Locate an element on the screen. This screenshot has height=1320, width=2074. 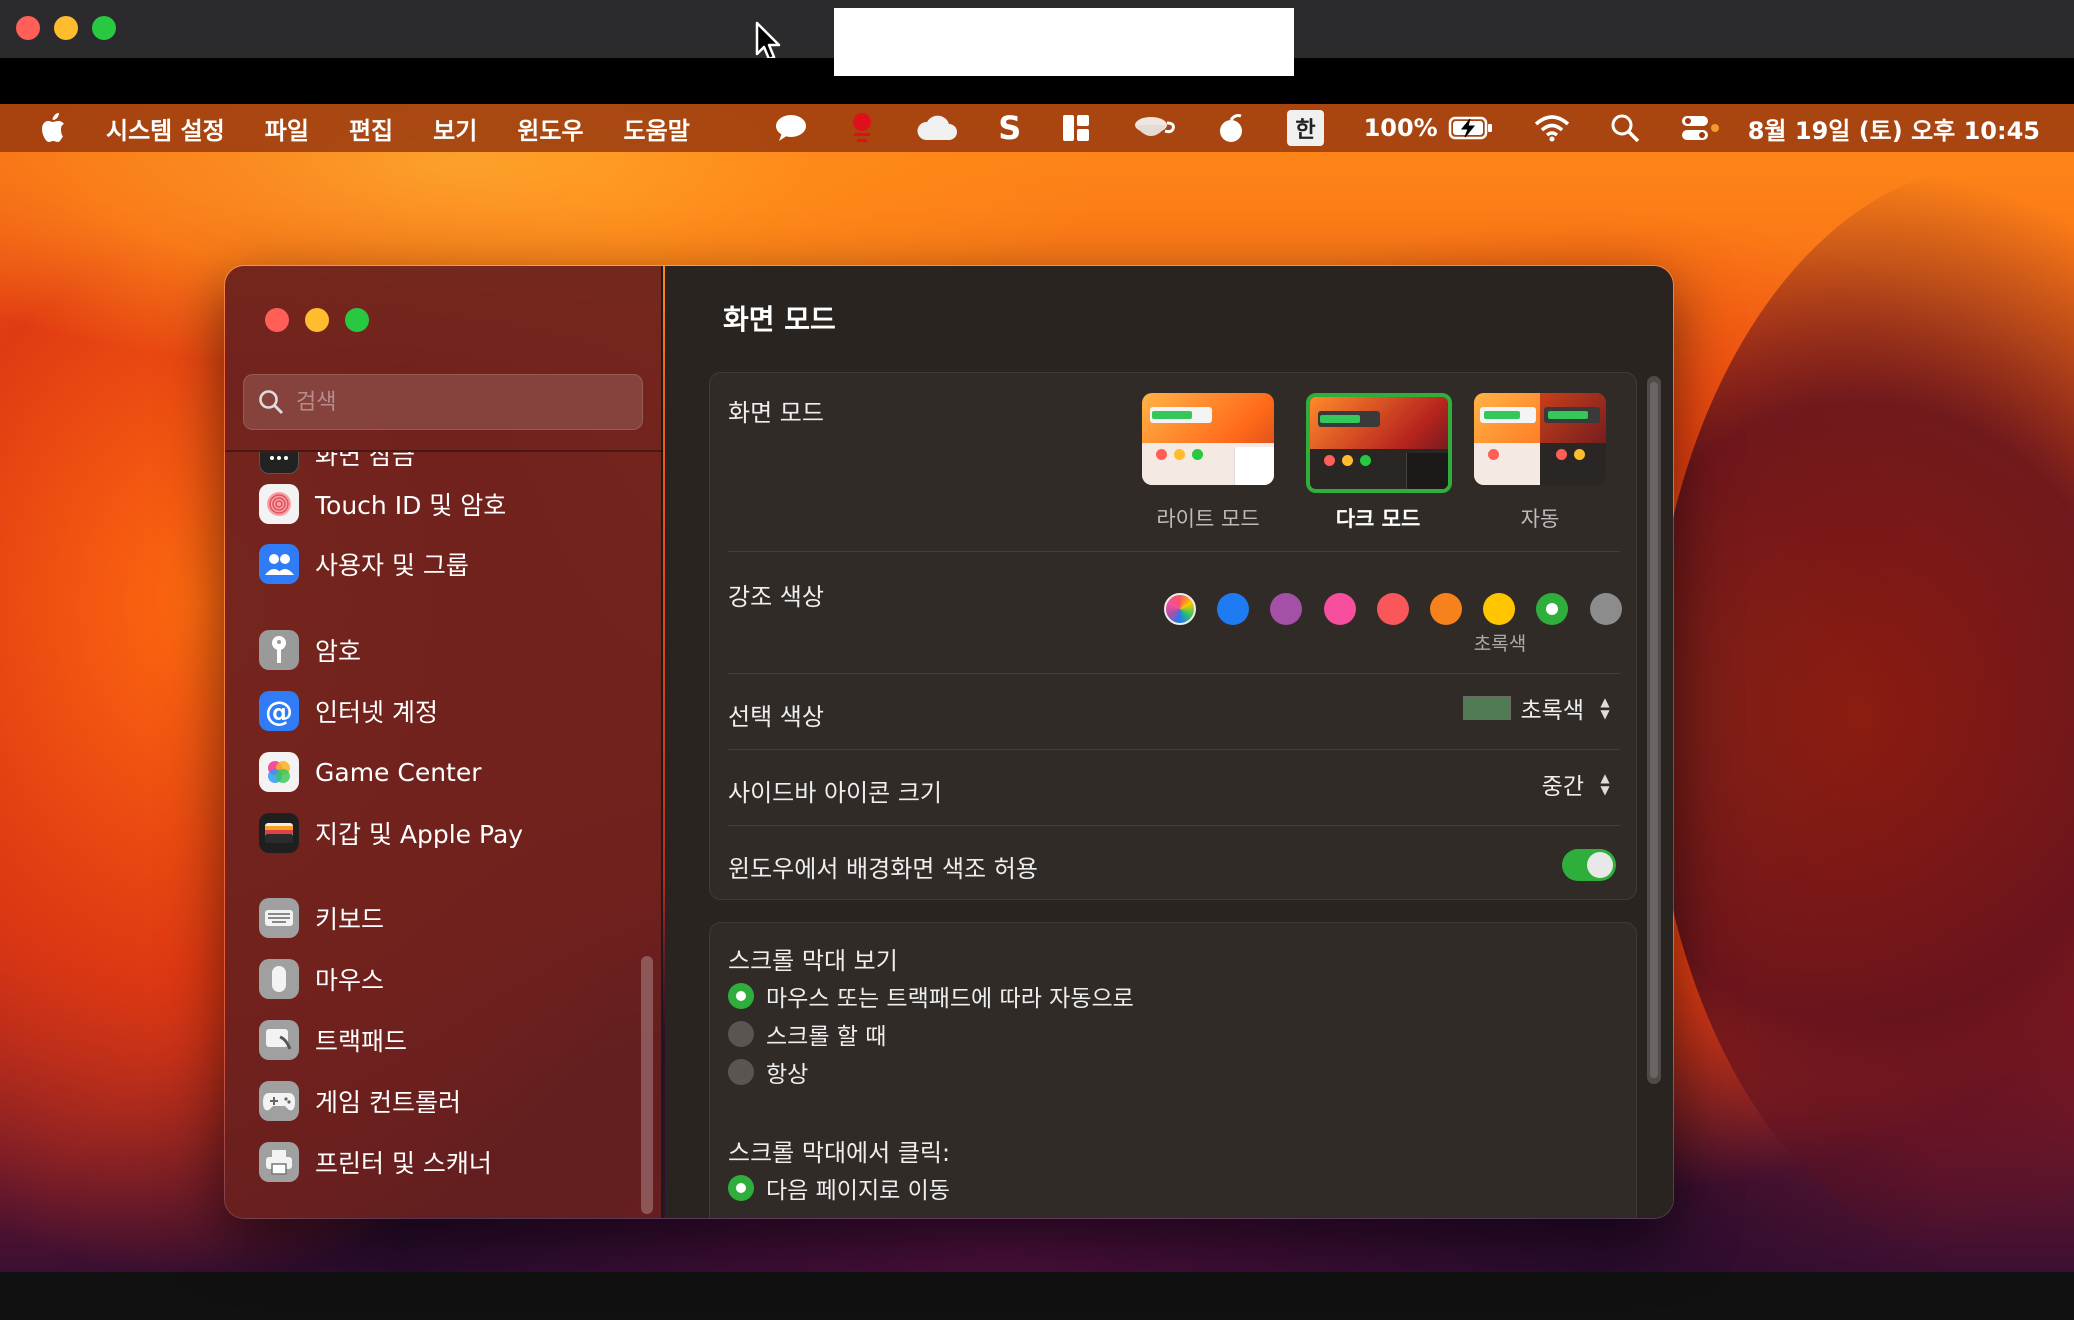
coffee-icon is located at coordinates (1153, 128).